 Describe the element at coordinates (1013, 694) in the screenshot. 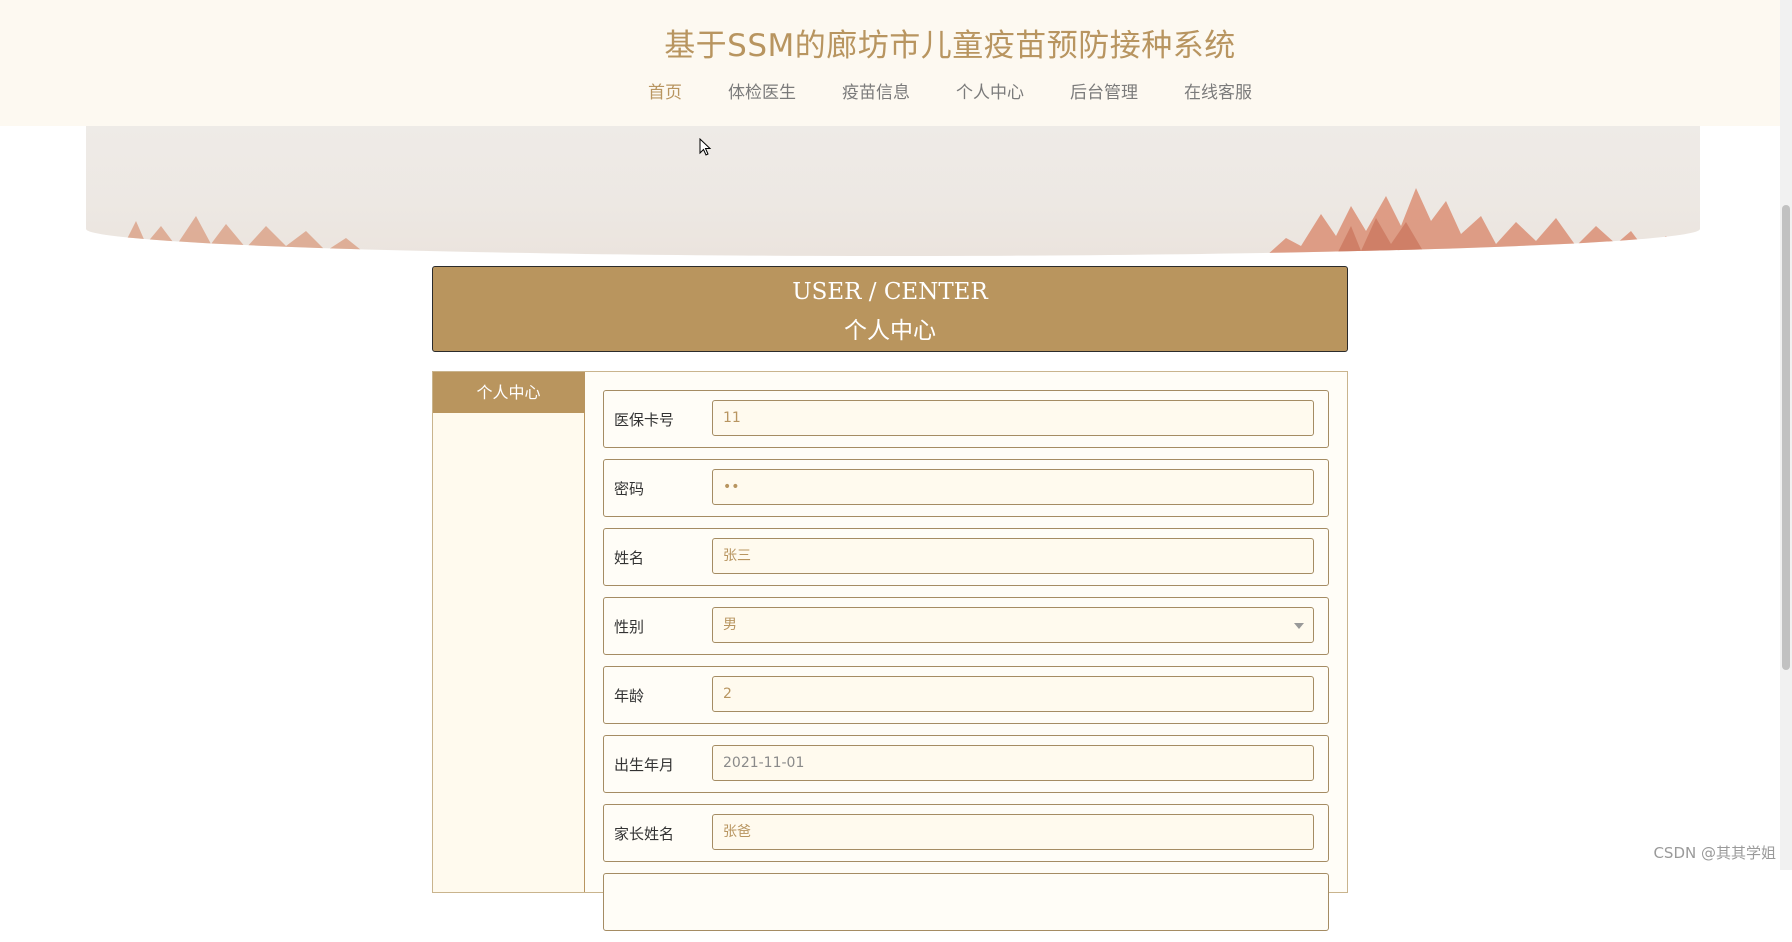

I see `age-input: 2` at that location.